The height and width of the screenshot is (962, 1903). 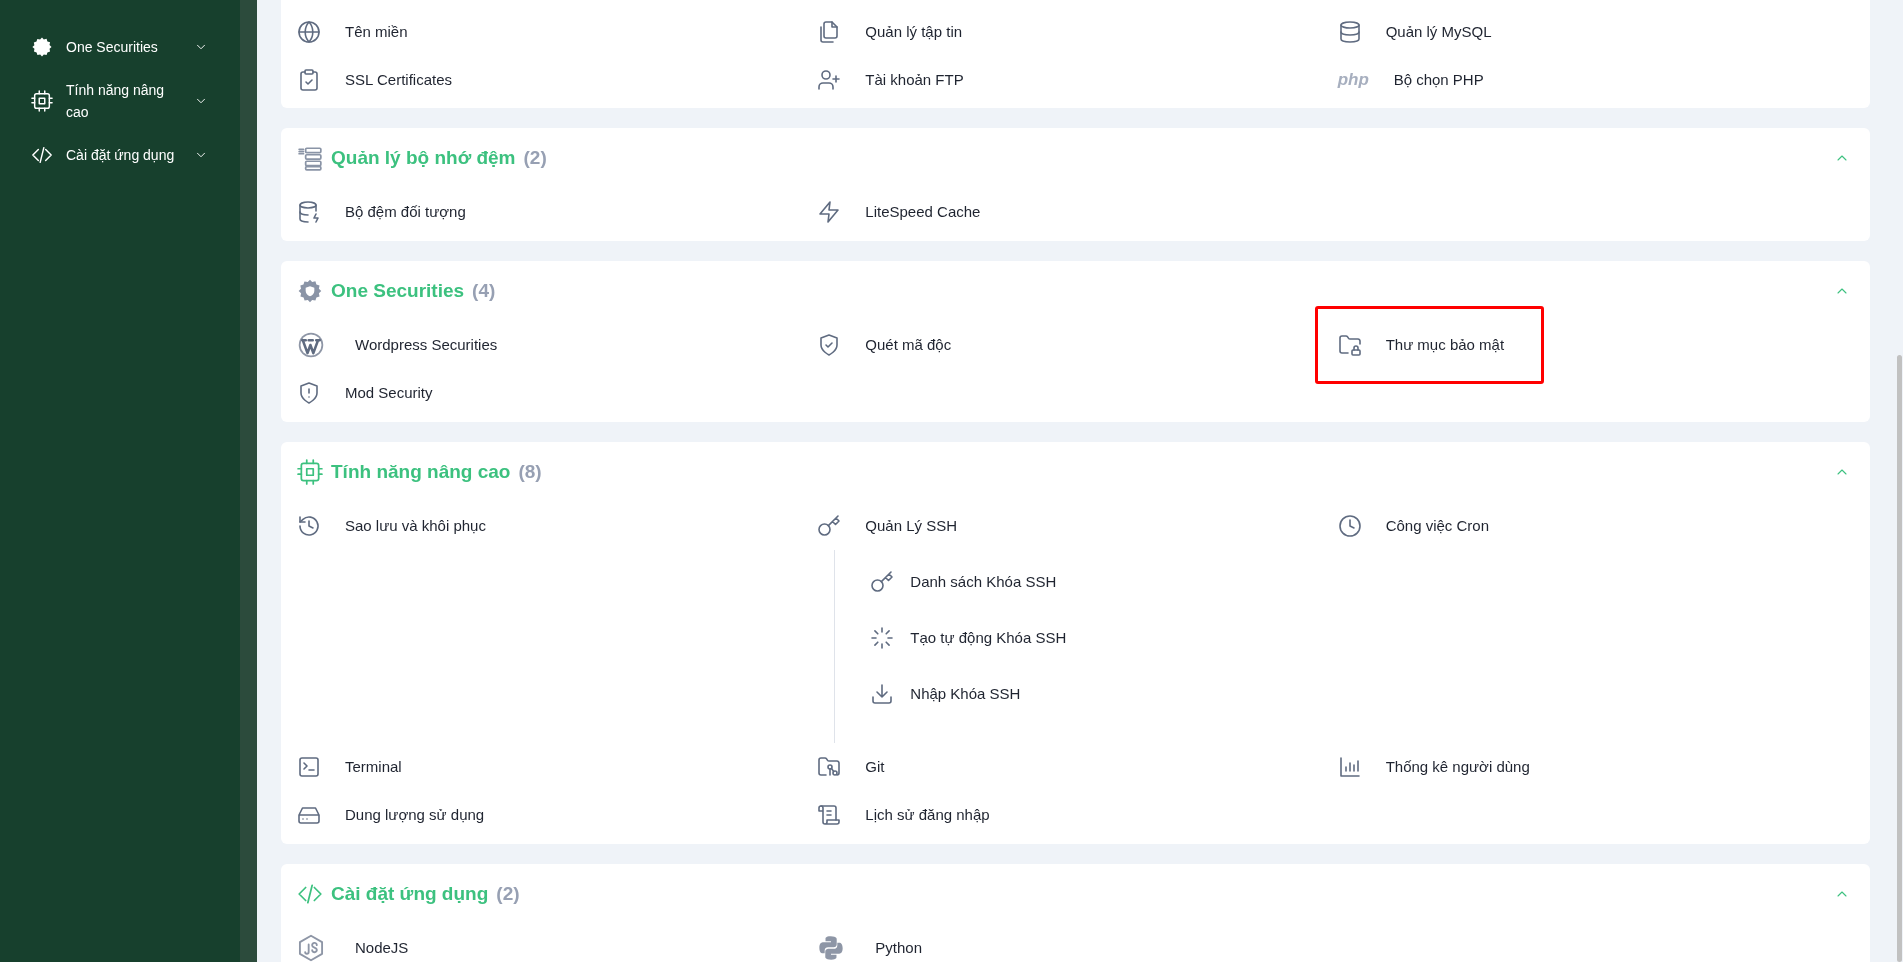 I want to click on user-plus-icon, so click(x=829, y=80).